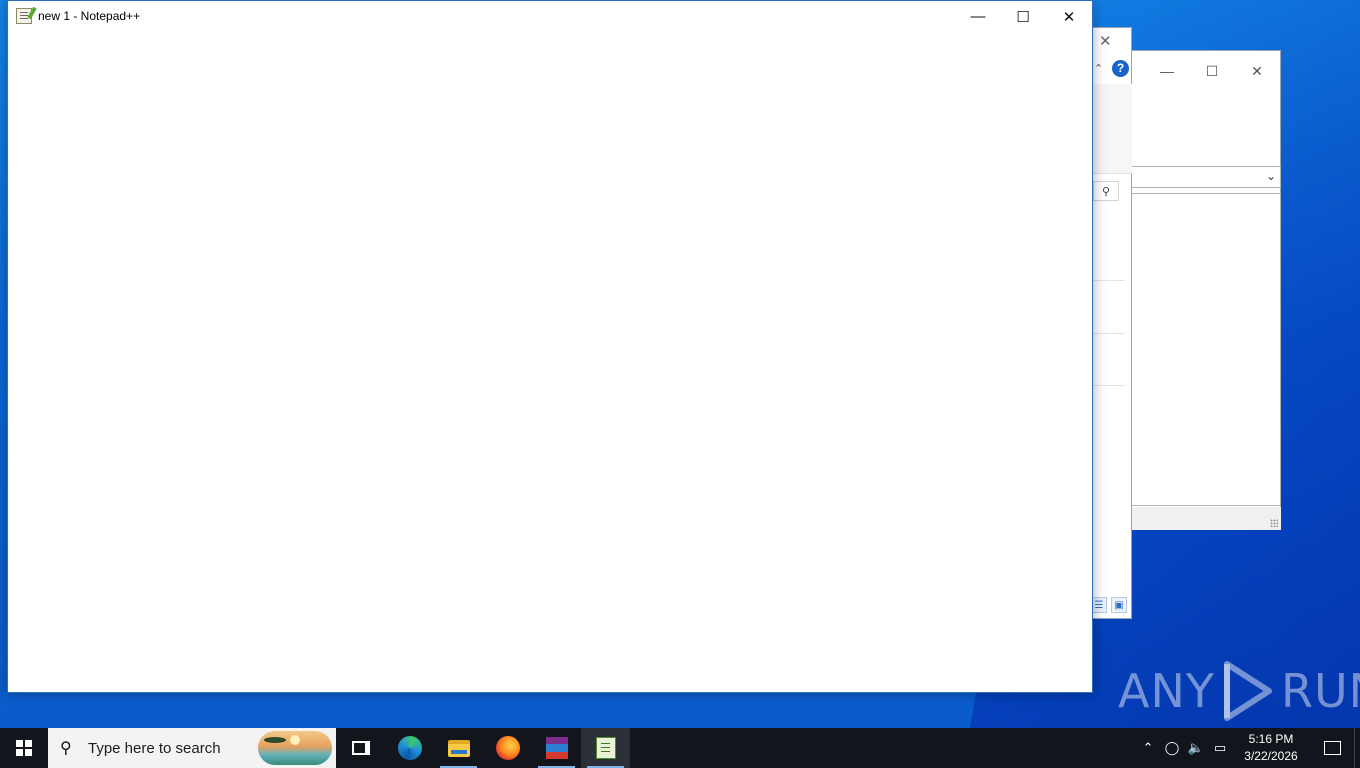 Image resolution: width=1360 pixels, height=768 pixels. I want to click on taskbar-search-box: ⚲ Type here to search, so click(192, 748).